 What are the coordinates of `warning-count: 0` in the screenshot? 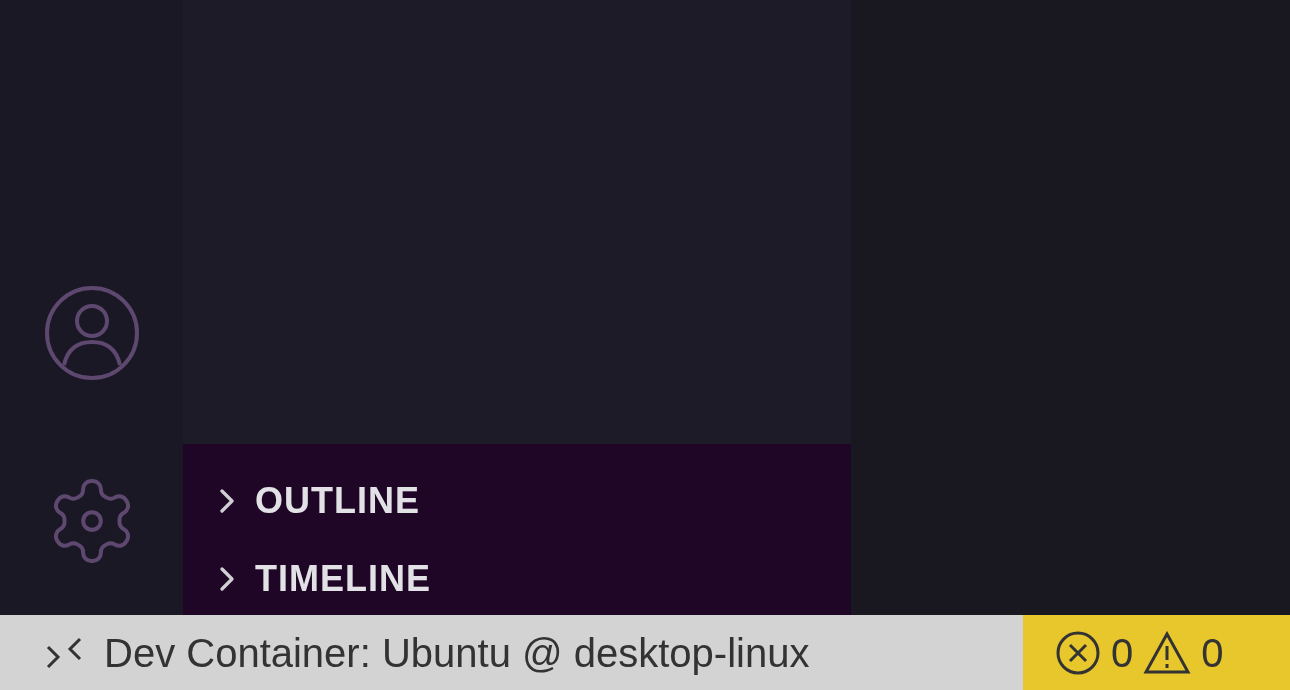 It's located at (1212, 653).